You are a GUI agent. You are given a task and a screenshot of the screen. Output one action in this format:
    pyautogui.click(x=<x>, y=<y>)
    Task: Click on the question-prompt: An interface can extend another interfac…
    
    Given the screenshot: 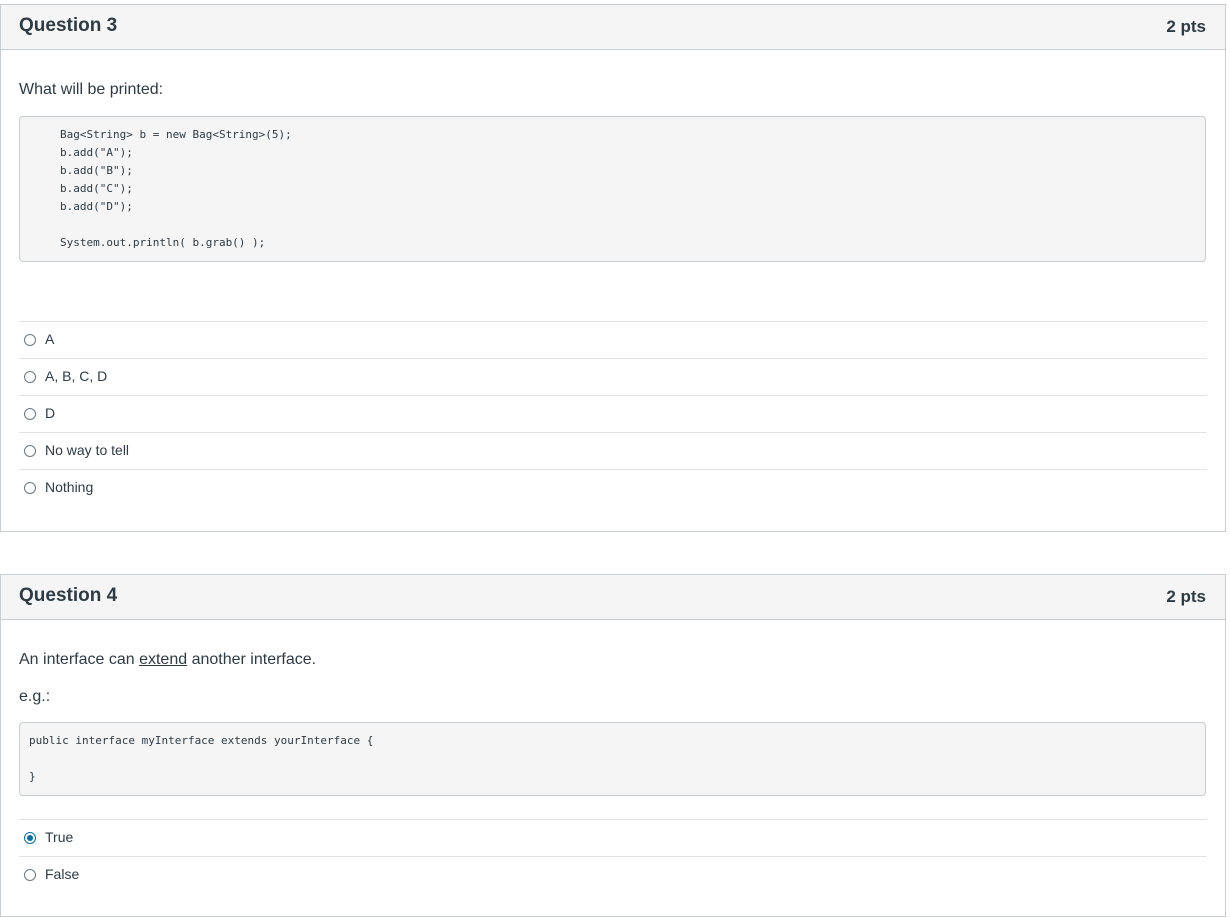 What is the action you would take?
    pyautogui.click(x=167, y=660)
    